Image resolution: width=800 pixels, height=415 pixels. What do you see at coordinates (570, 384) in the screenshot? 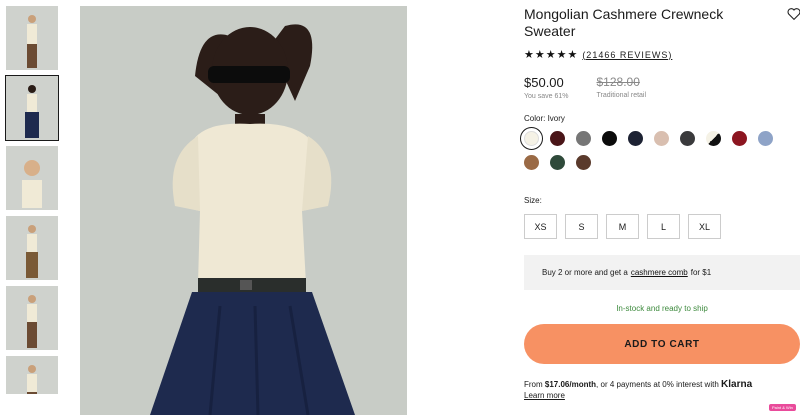
I see `klarna-amount: $17.06/month` at bounding box center [570, 384].